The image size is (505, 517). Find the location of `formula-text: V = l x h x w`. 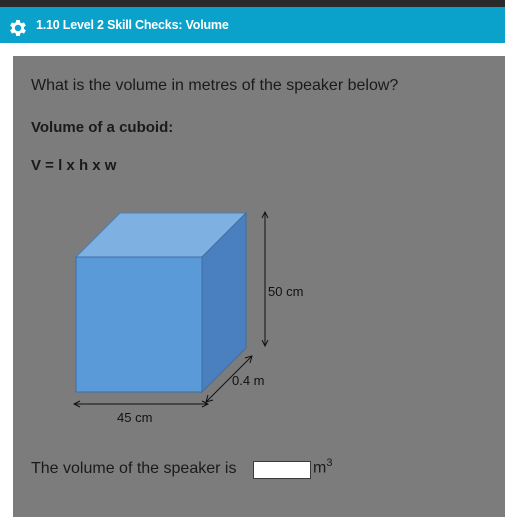

formula-text: V = l x h x w is located at coordinates (74, 165).